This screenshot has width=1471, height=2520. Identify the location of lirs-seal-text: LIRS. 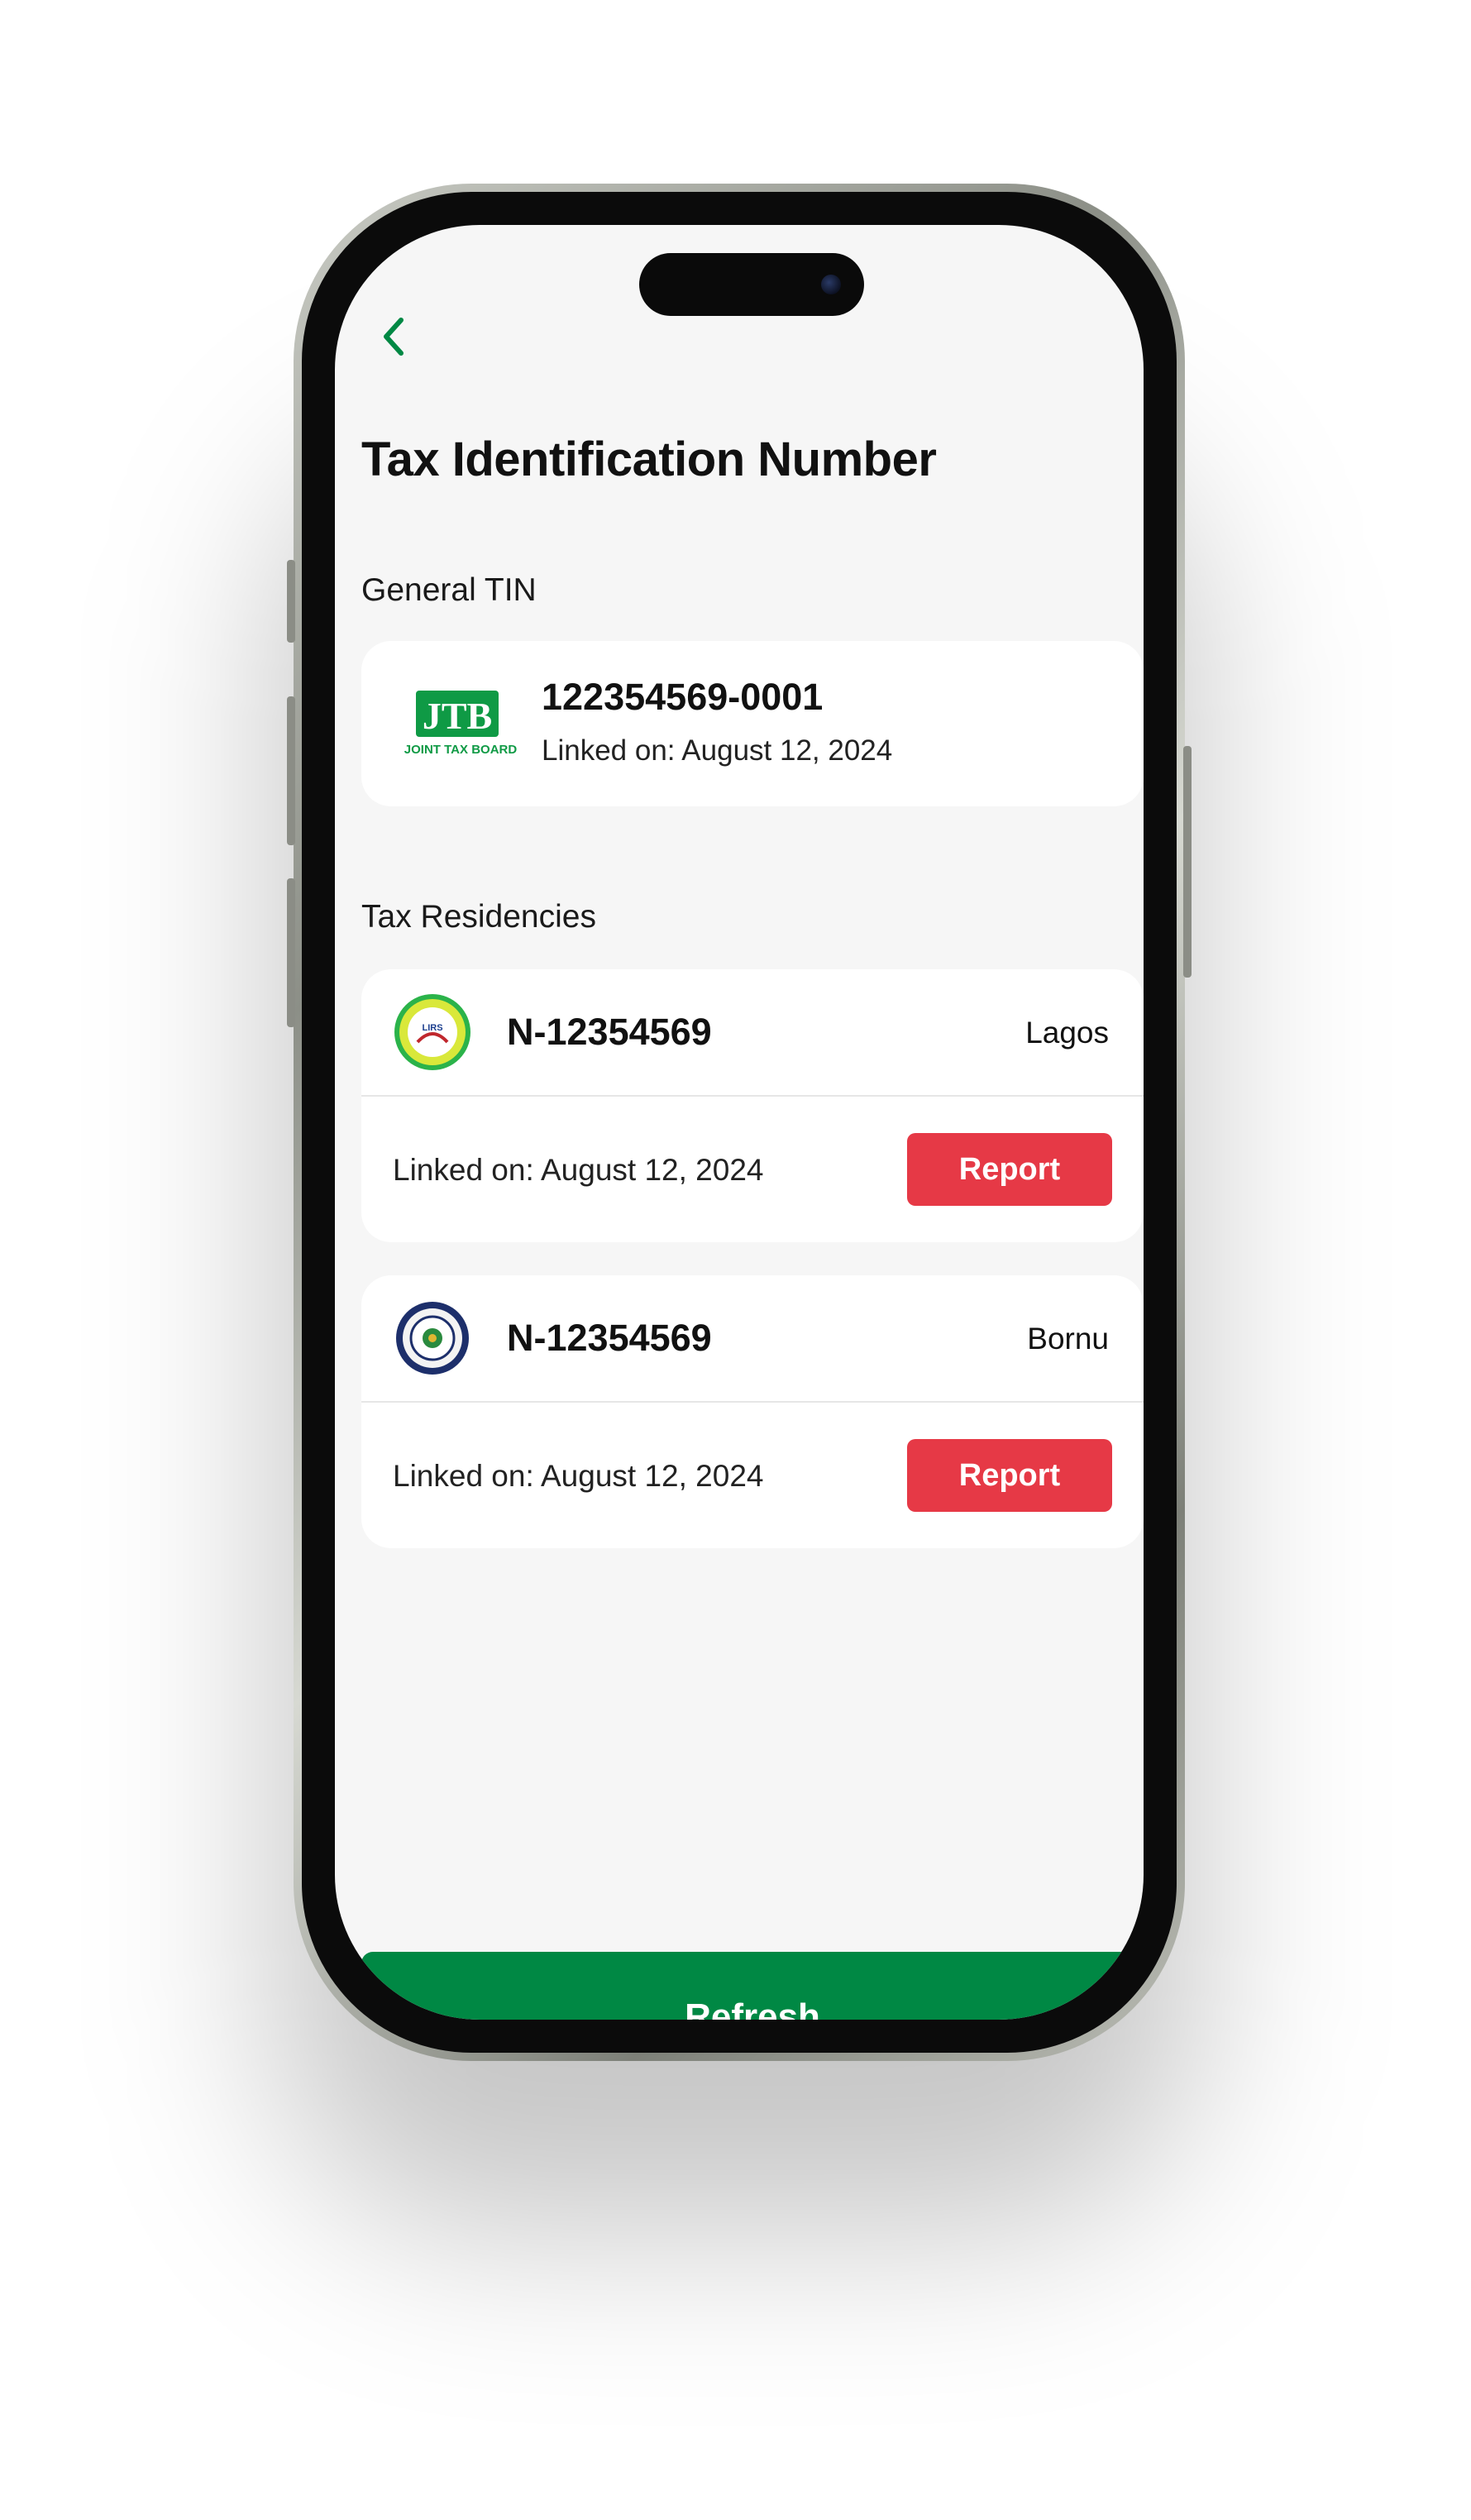
(432, 1028).